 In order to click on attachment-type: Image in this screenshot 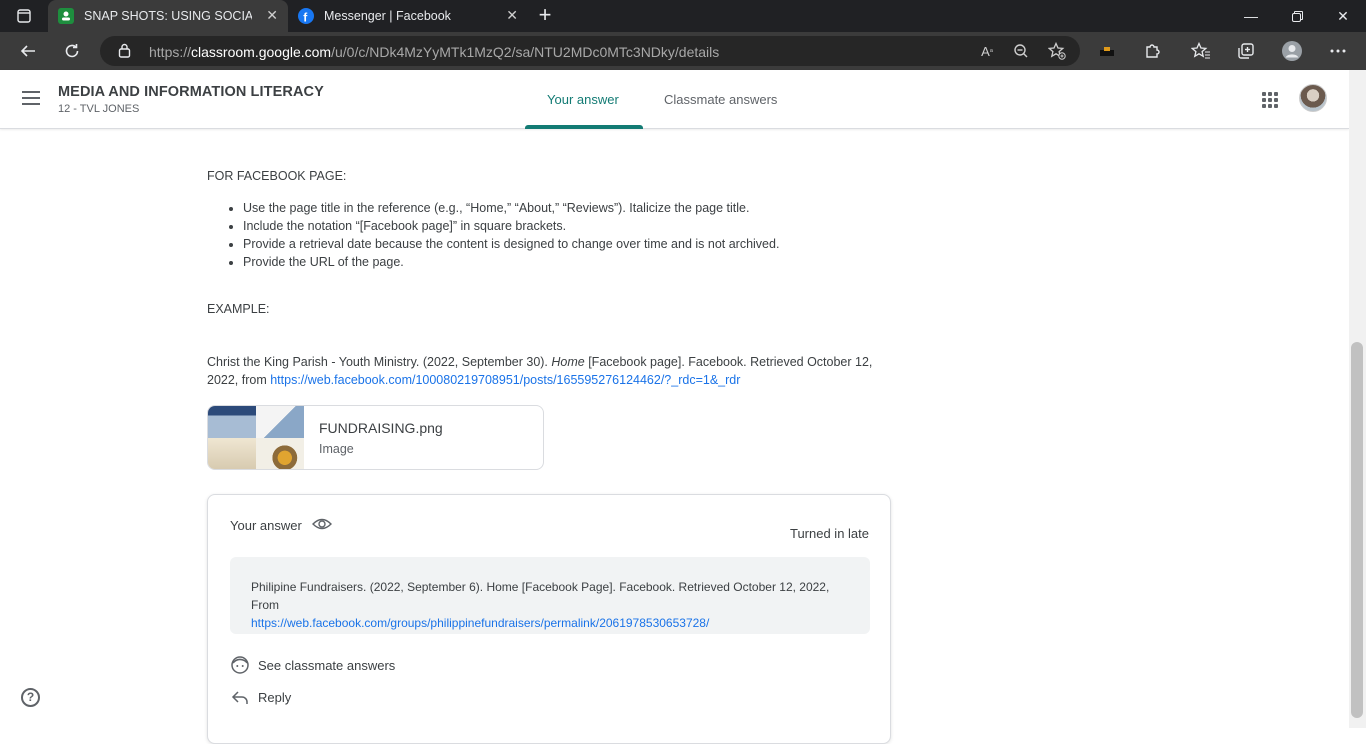, I will do `click(336, 449)`.